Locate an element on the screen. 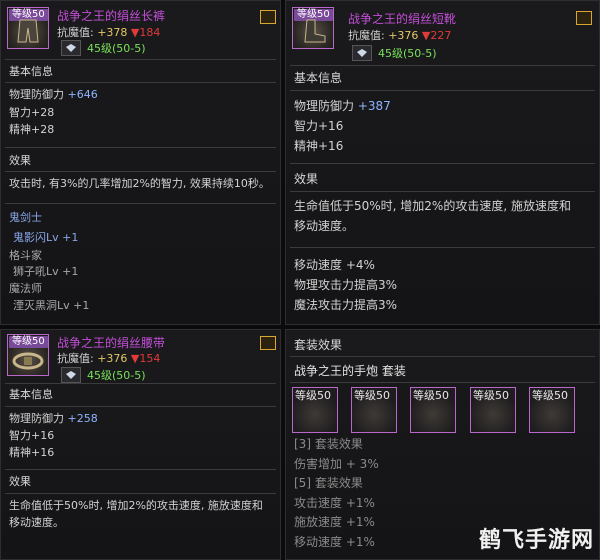 The height and width of the screenshot is (560, 600). set-effect-title: 套装效果 is located at coordinates (318, 345).